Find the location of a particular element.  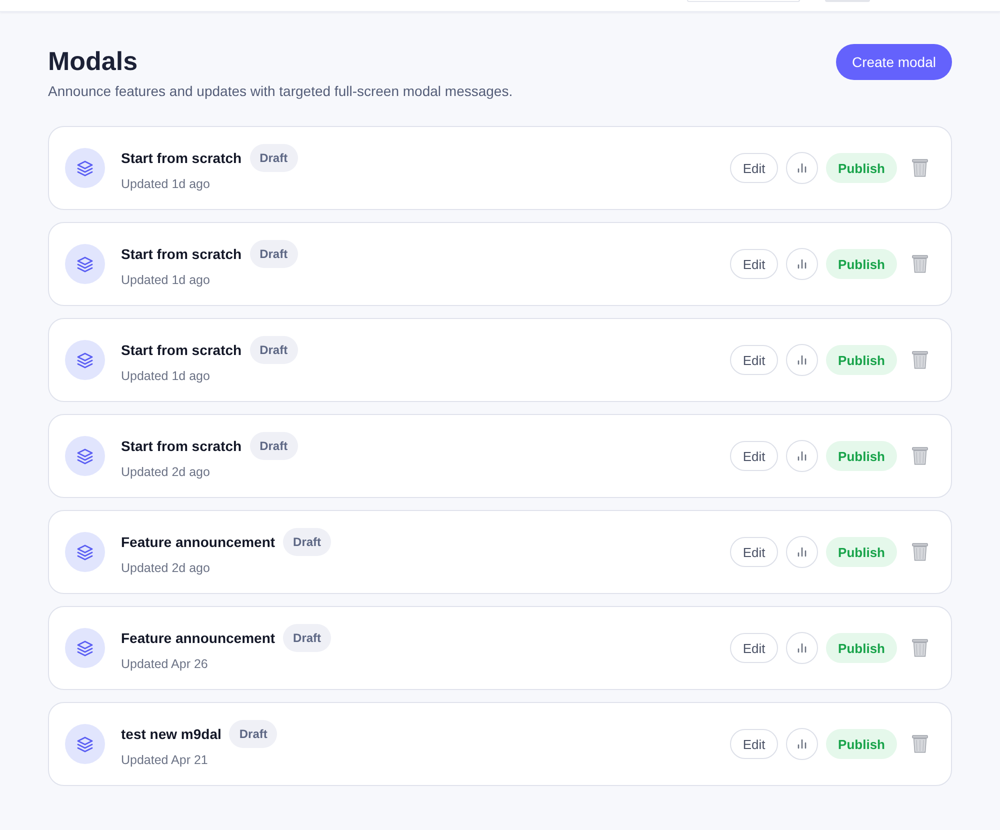

updated-time: Updated Apr 26 is located at coordinates (165, 664).